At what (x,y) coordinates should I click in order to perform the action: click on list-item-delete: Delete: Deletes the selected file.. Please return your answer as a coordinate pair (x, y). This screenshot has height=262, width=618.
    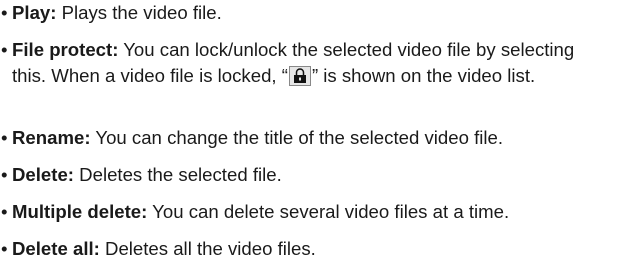
    Looking at the image, I should click on (141, 175).